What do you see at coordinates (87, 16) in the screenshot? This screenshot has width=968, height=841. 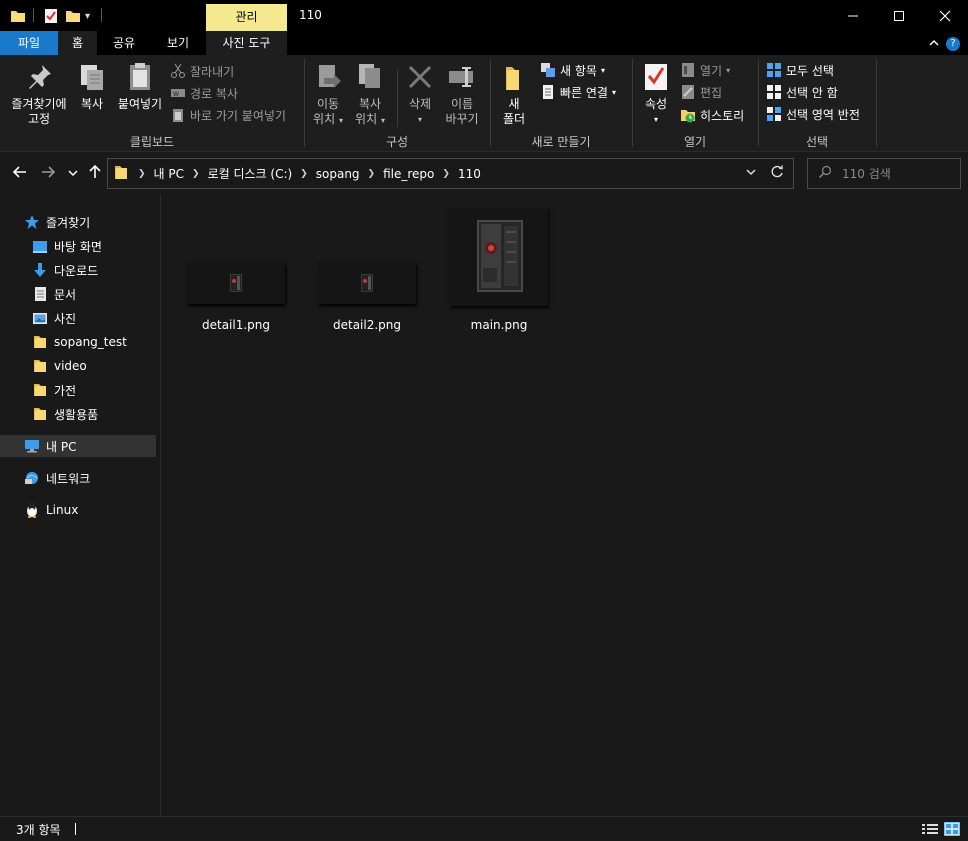 I see `customize-toolbar-chevron-icon: ▾` at bounding box center [87, 16].